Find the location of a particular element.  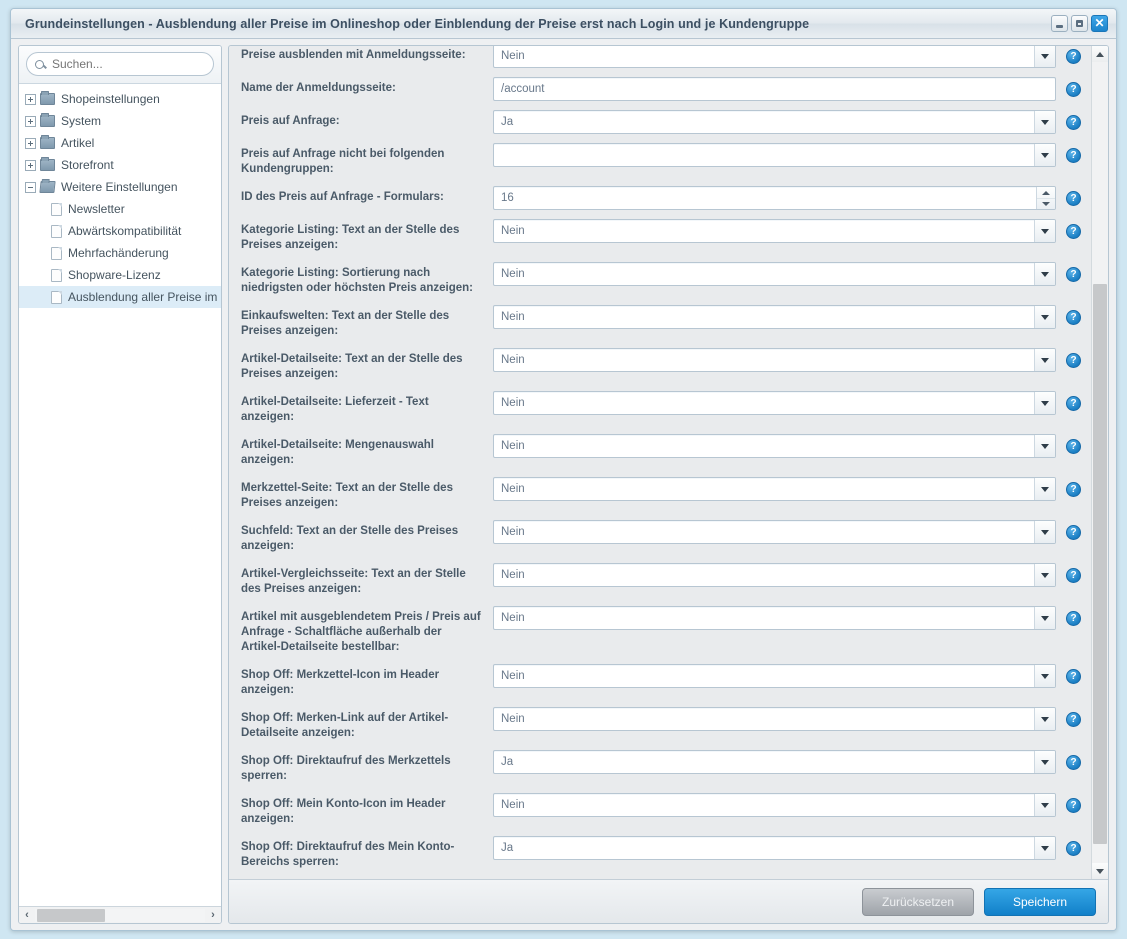

search-box is located at coordinates (120, 64).